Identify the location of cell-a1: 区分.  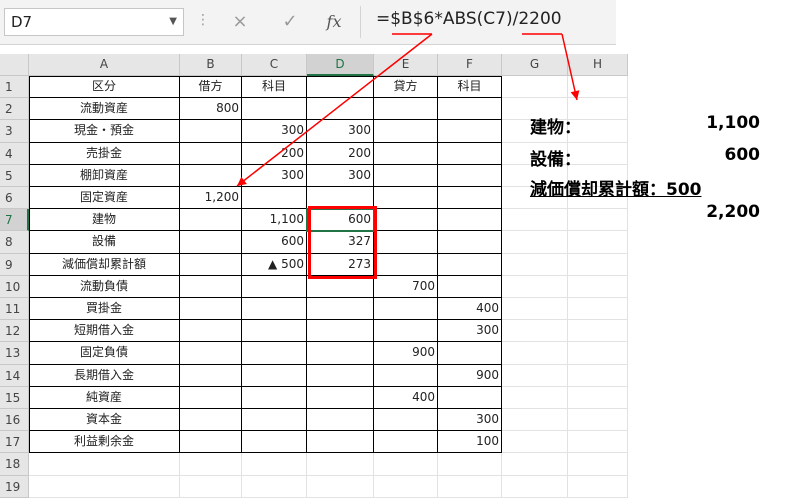
(104, 87).